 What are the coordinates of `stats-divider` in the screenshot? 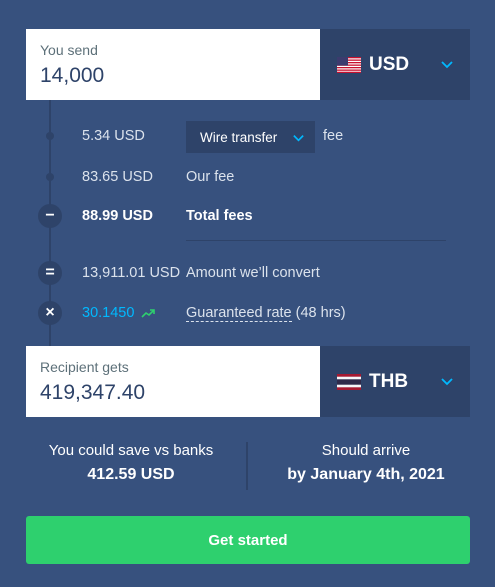 It's located at (247, 466).